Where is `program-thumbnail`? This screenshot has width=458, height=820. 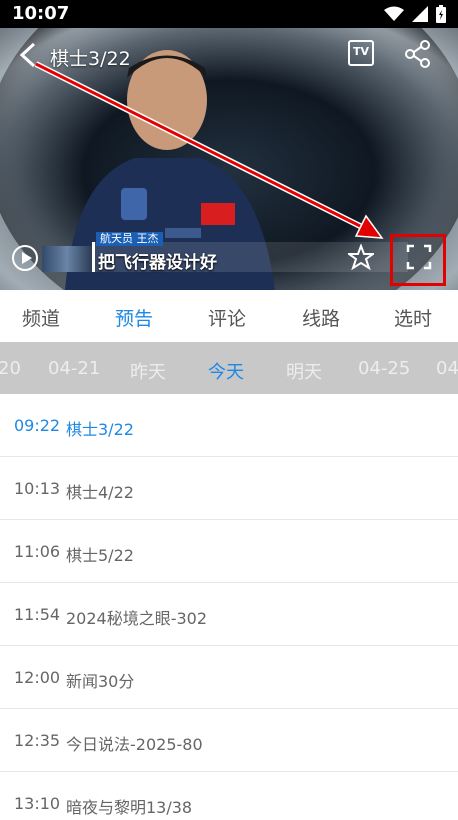
program-thumbnail is located at coordinates (67, 259).